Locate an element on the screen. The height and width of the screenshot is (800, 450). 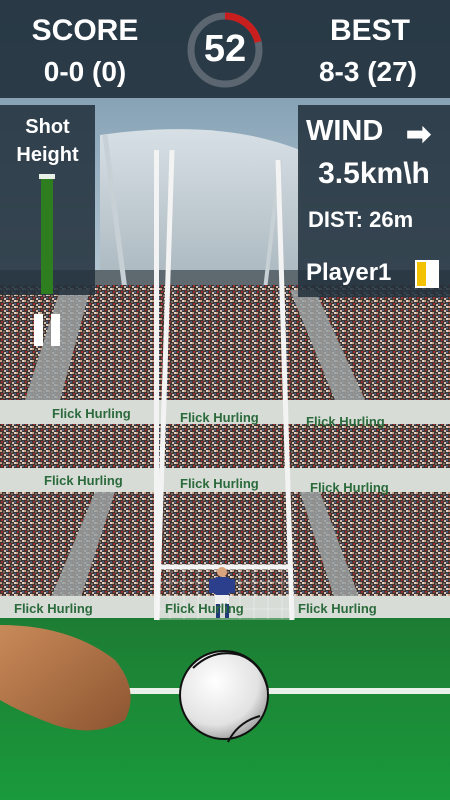
shot-height-marker is located at coordinates (47, 176).